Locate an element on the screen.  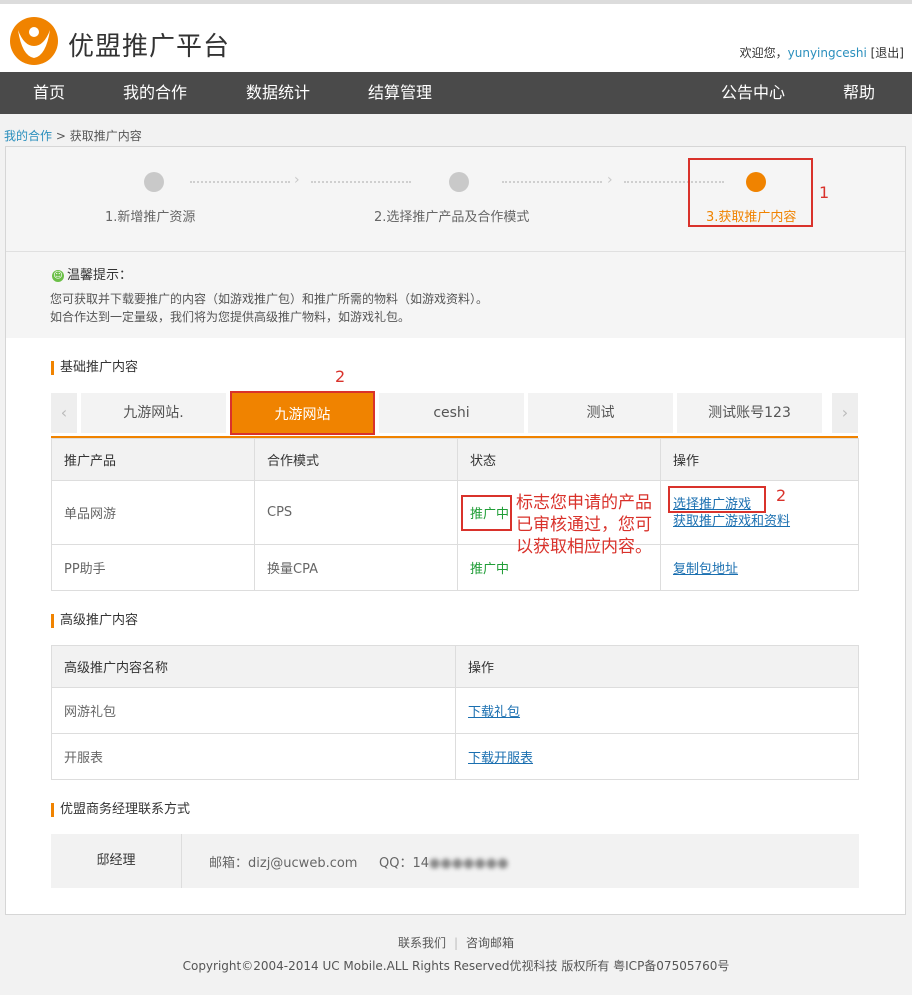
main-nav: 首页 我的合作 数据统计 结算管理 公告中心 帮助 is located at coordinates (456, 93).